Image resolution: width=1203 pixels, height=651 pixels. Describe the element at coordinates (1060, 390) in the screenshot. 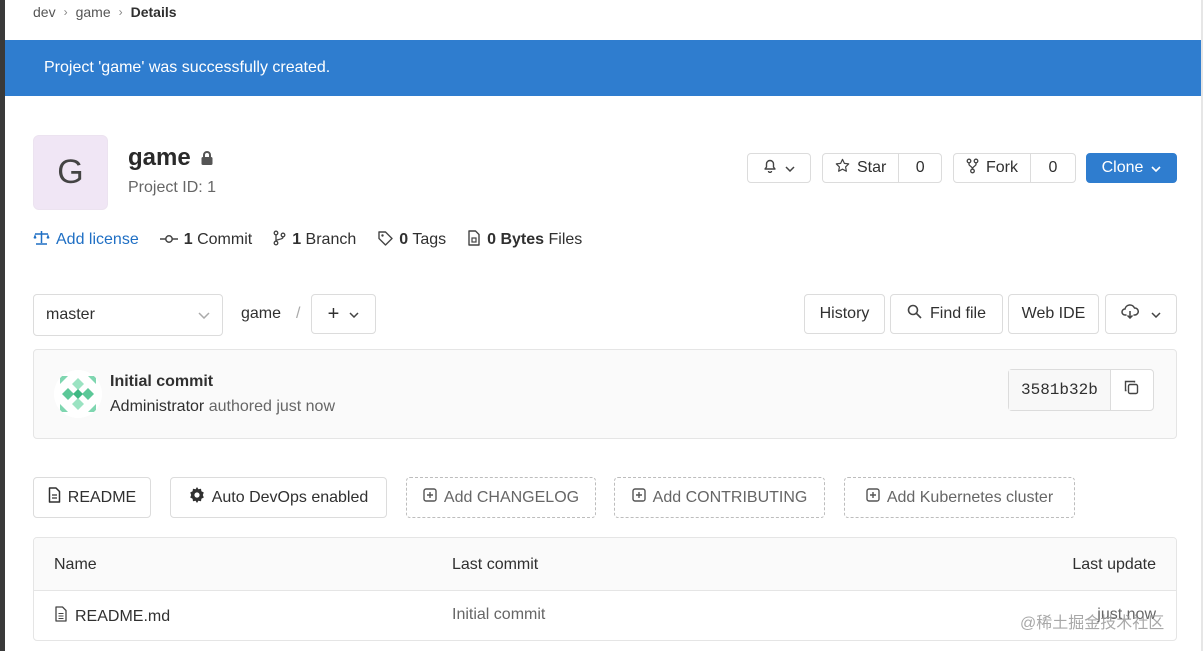

I see `commit-sha-link: 3581b32b` at that location.